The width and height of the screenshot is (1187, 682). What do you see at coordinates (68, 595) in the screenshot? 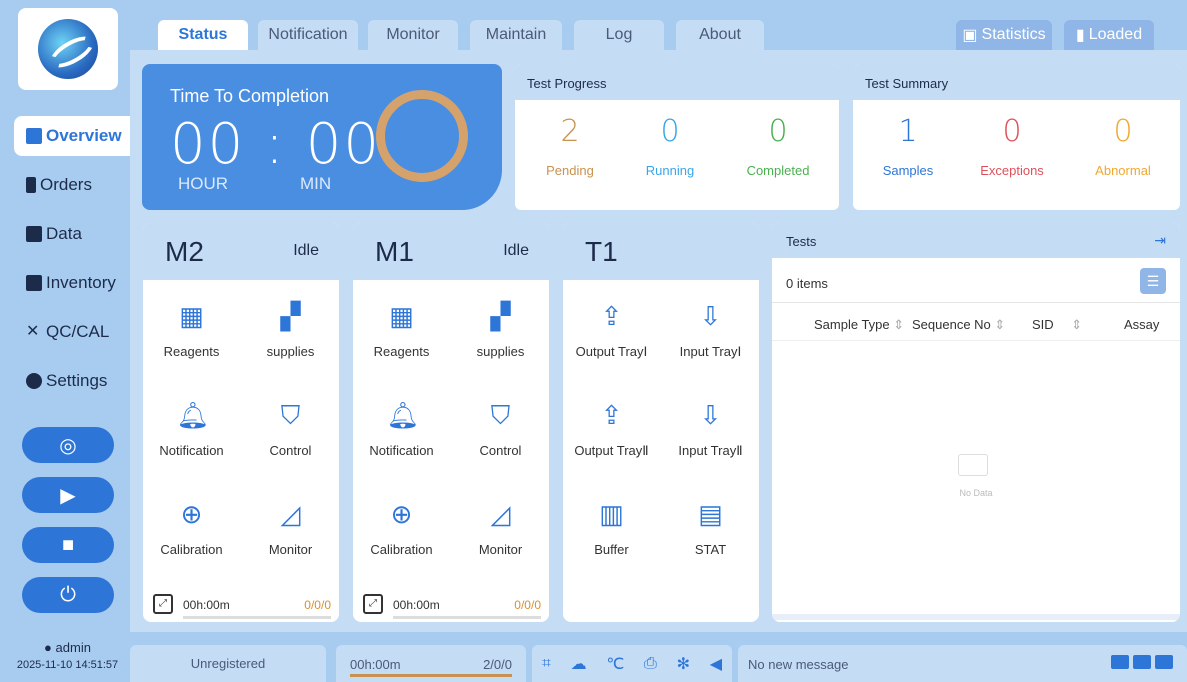
I see `power-button: ⏻` at bounding box center [68, 595].